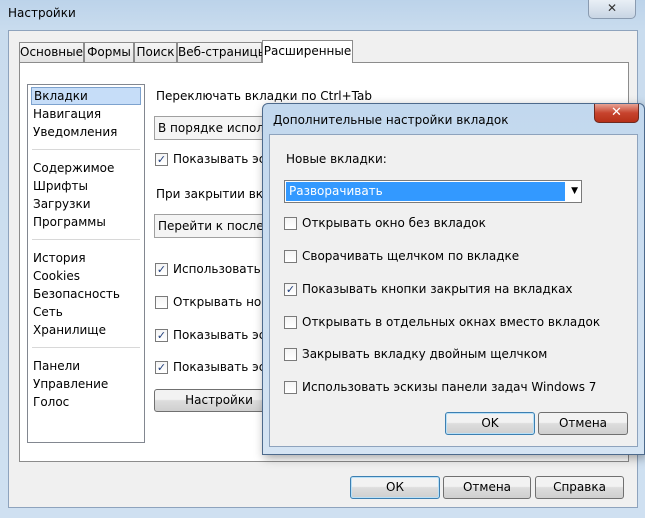 The image size is (645, 518). Describe the element at coordinates (395, 487) in the screenshot. I see `ok-button: ОК` at that location.